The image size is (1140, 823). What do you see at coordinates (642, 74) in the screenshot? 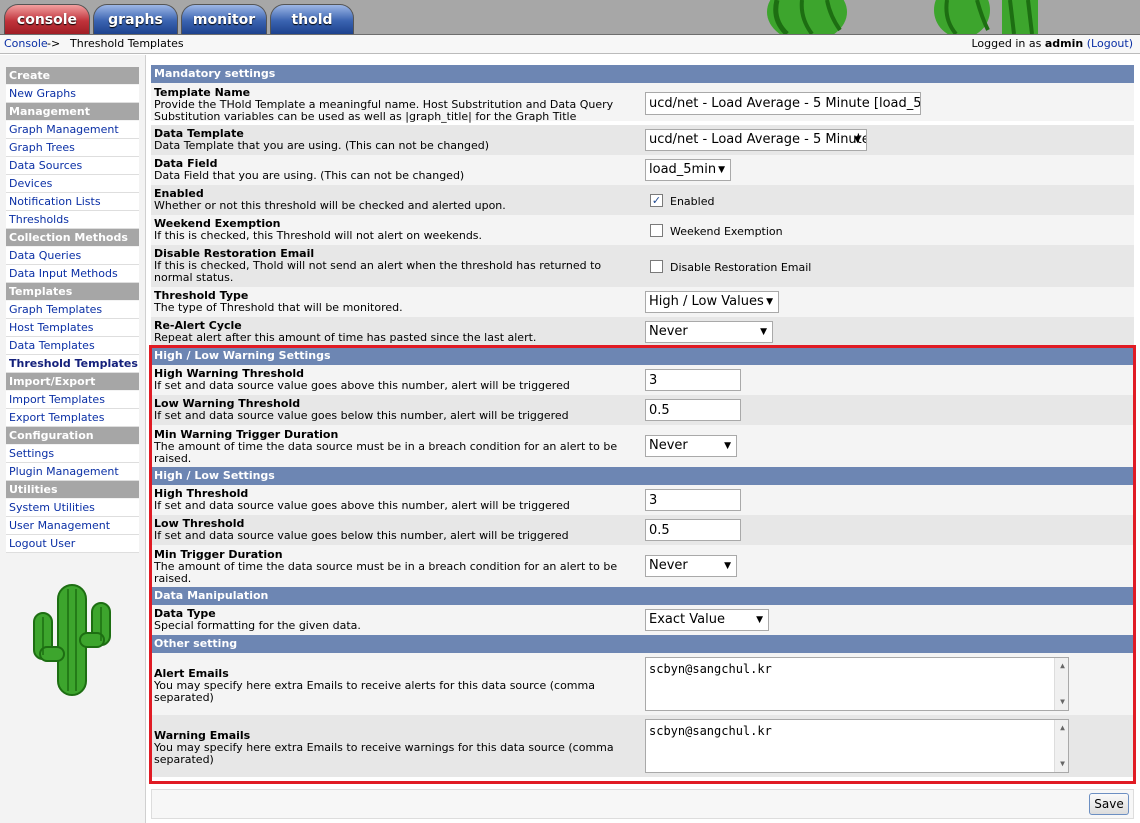
I see `section-mandatory-settings: Mandatory settings` at bounding box center [642, 74].